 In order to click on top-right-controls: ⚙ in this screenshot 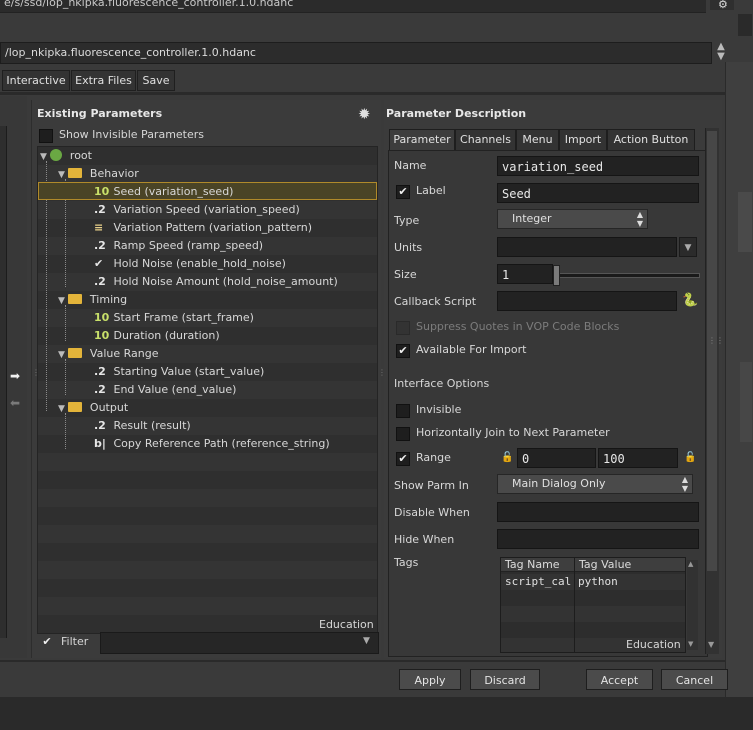, I will do `click(729, 20)`.